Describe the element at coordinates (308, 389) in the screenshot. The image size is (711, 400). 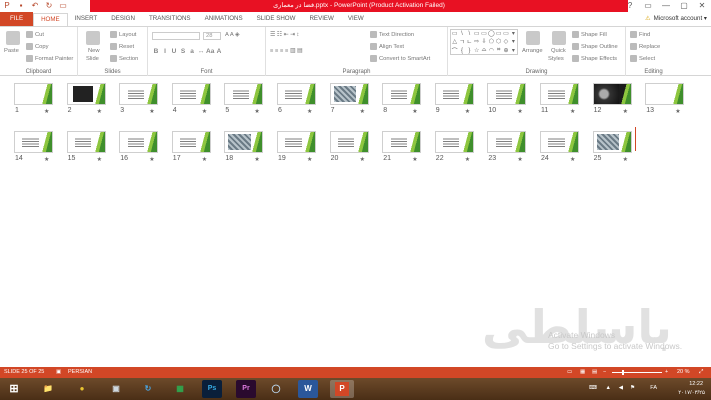
I see `word-icon: W` at that location.